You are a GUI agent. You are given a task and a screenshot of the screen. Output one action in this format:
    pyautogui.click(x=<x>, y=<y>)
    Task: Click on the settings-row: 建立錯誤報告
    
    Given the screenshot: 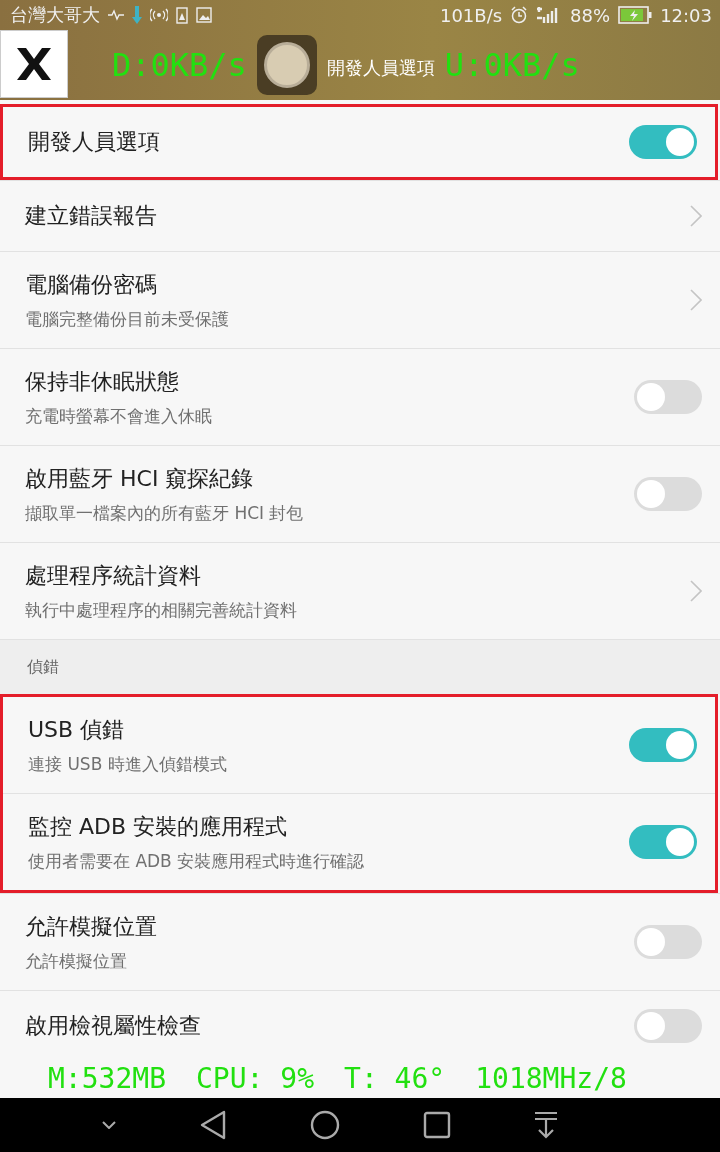 What is the action you would take?
    pyautogui.click(x=360, y=216)
    